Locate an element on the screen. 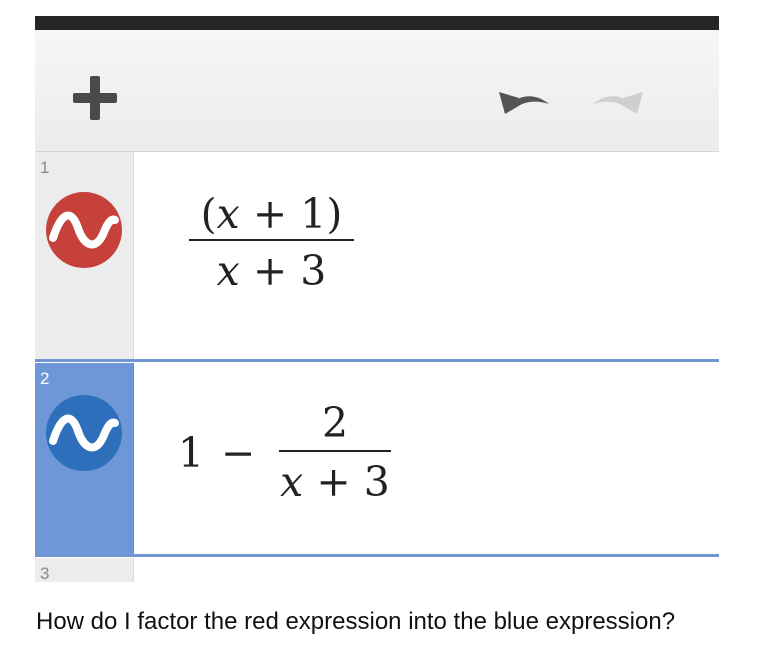 This screenshot has width=762, height=651. undo-arrow-icon is located at coordinates (524, 103).